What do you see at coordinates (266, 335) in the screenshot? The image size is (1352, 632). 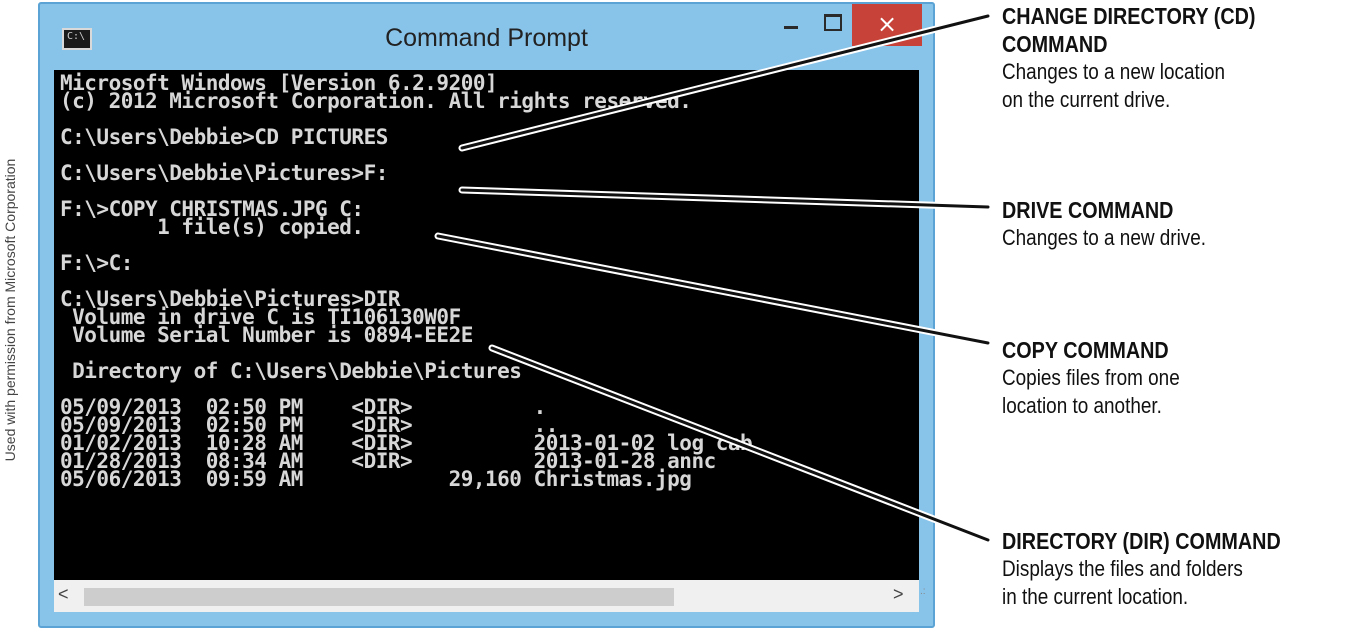 I see `console-line: Volume Serial Number is 0894-EE2E` at bounding box center [266, 335].